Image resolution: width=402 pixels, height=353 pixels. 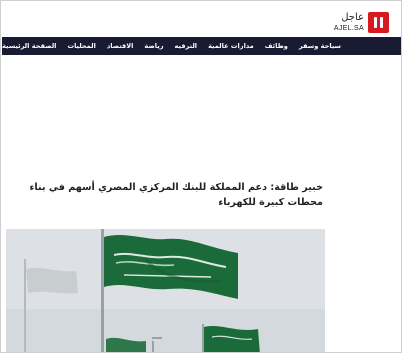 I want to click on nav-item-travel: سياحة وسفر, so click(x=320, y=46).